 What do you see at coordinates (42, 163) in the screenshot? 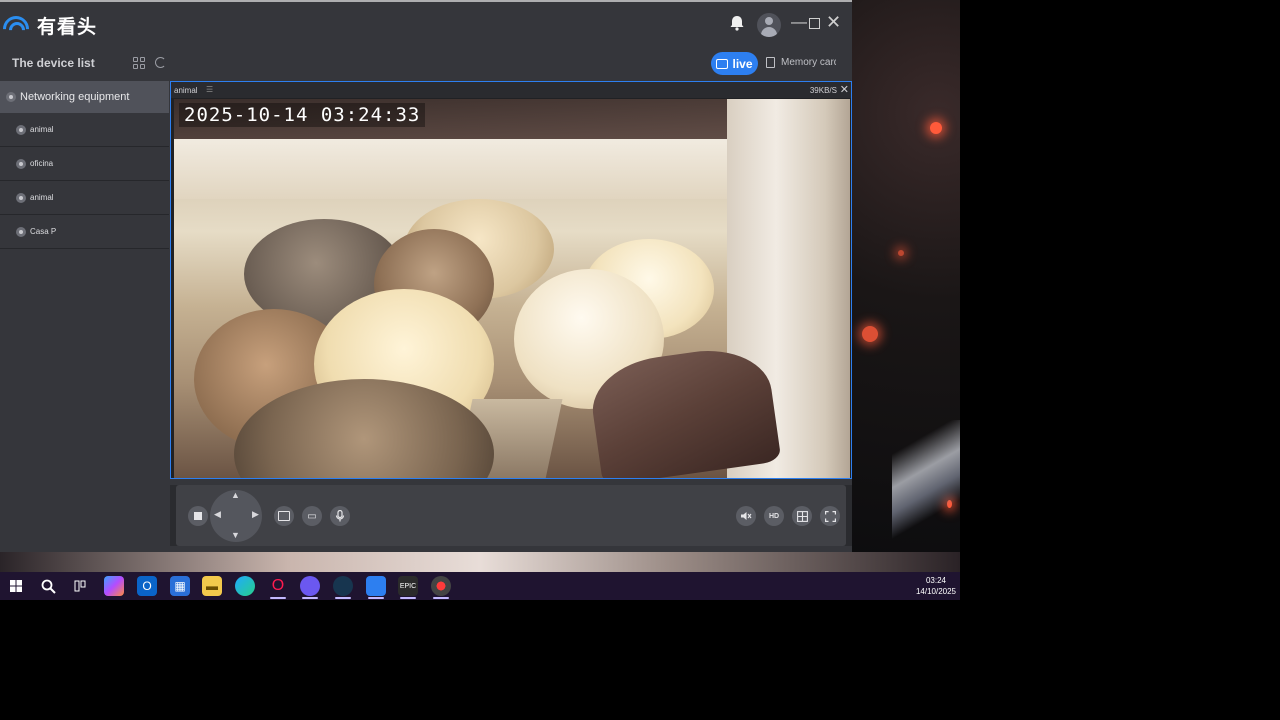
I see `device-label: oficina` at bounding box center [42, 163].